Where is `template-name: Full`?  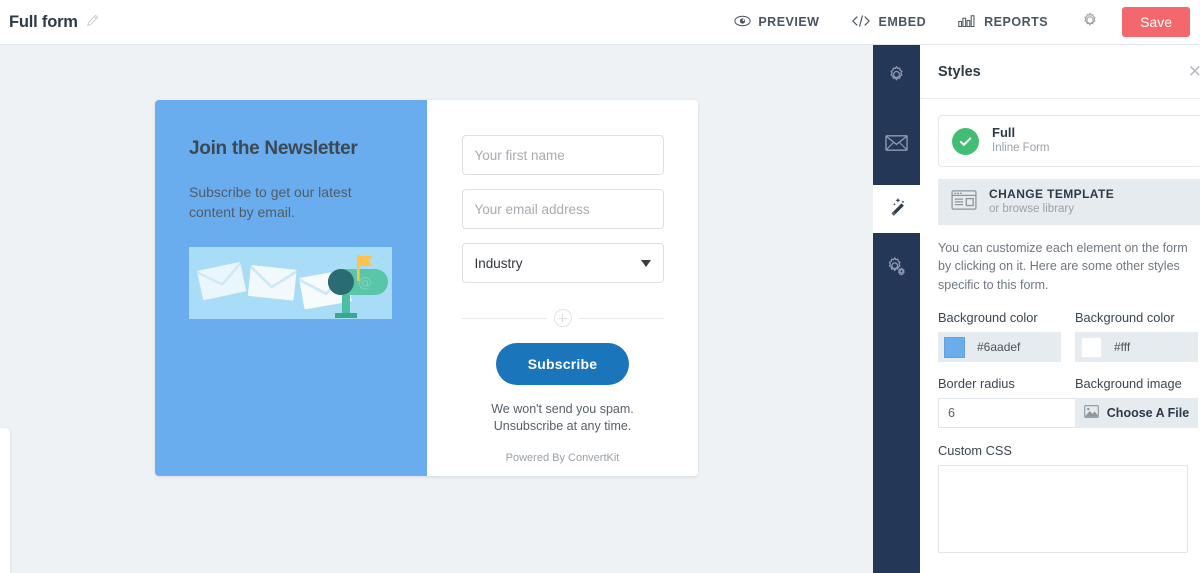 template-name: Full is located at coordinates (1004, 133).